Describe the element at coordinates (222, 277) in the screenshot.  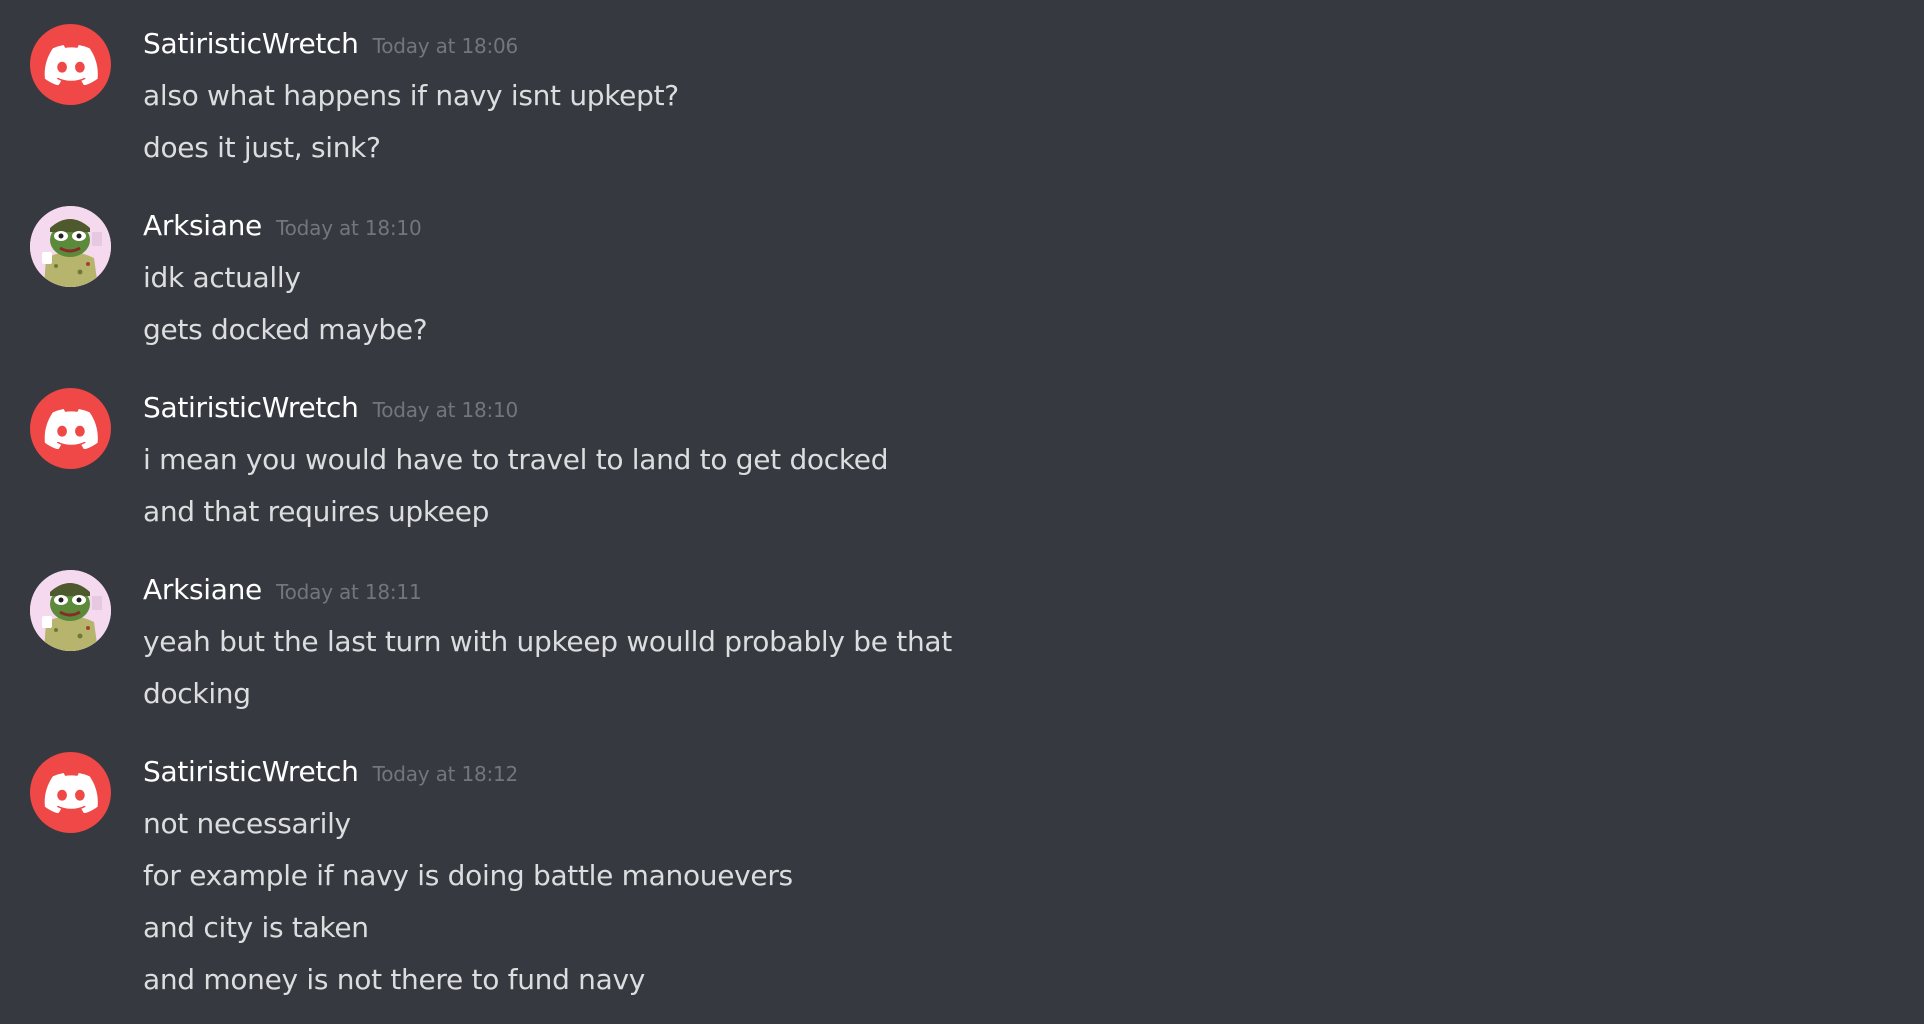
I see `message-text: idk actually` at that location.